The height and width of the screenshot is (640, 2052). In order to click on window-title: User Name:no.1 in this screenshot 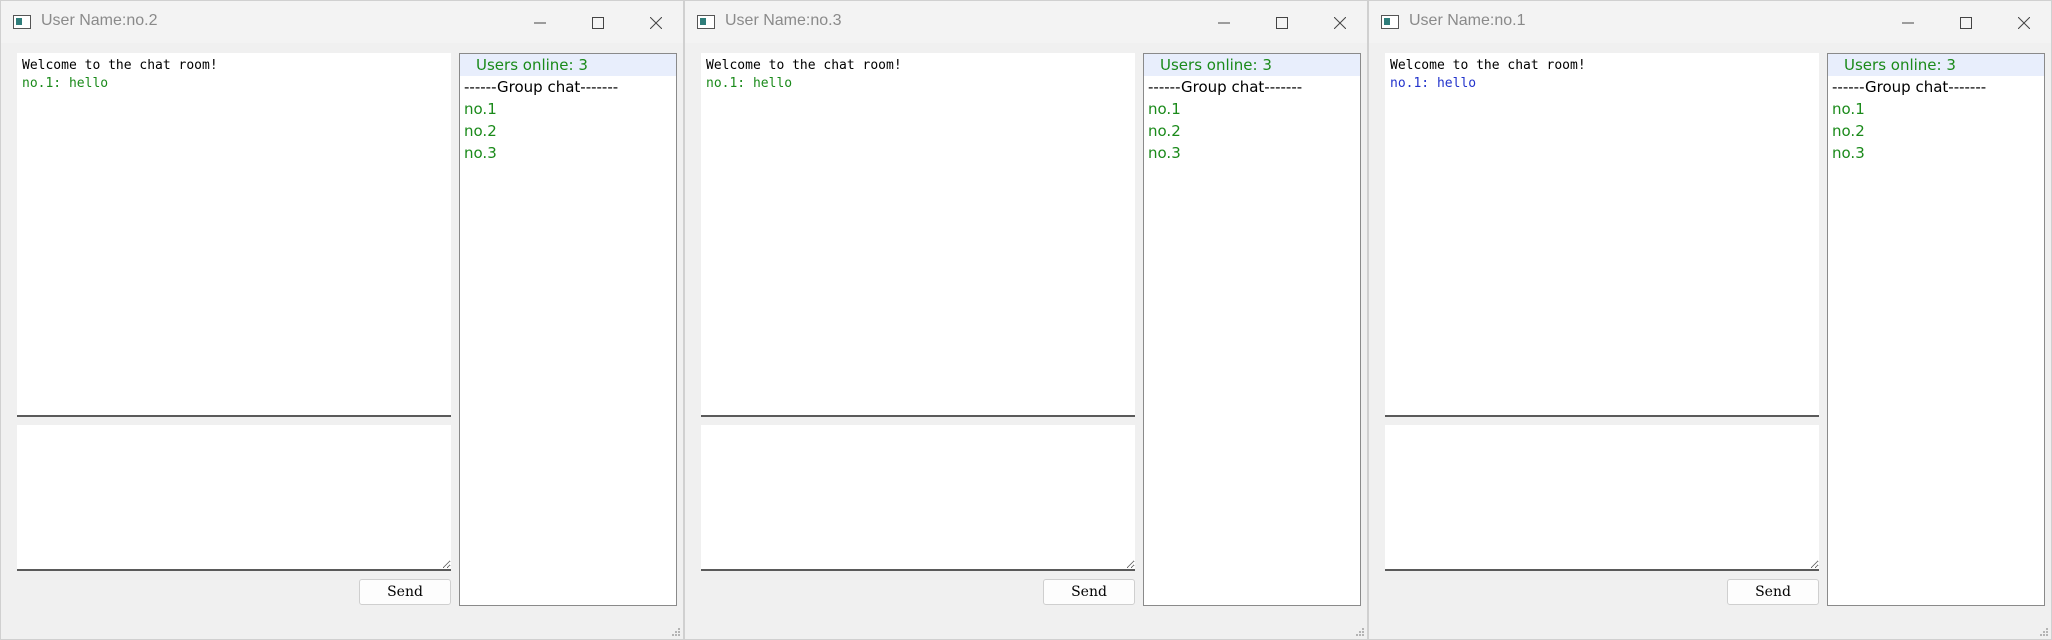, I will do `click(1467, 20)`.